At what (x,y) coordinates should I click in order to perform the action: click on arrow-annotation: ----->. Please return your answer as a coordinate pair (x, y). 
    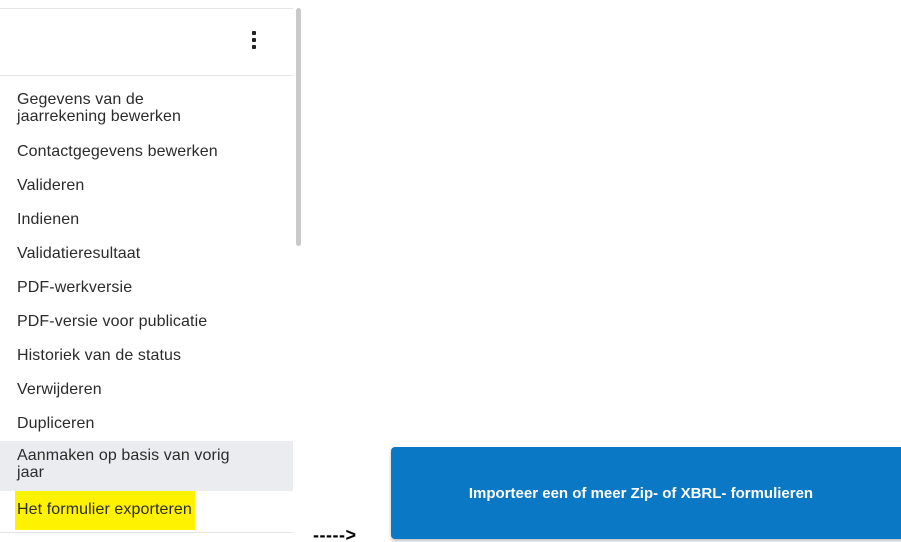
    Looking at the image, I should click on (335, 533).